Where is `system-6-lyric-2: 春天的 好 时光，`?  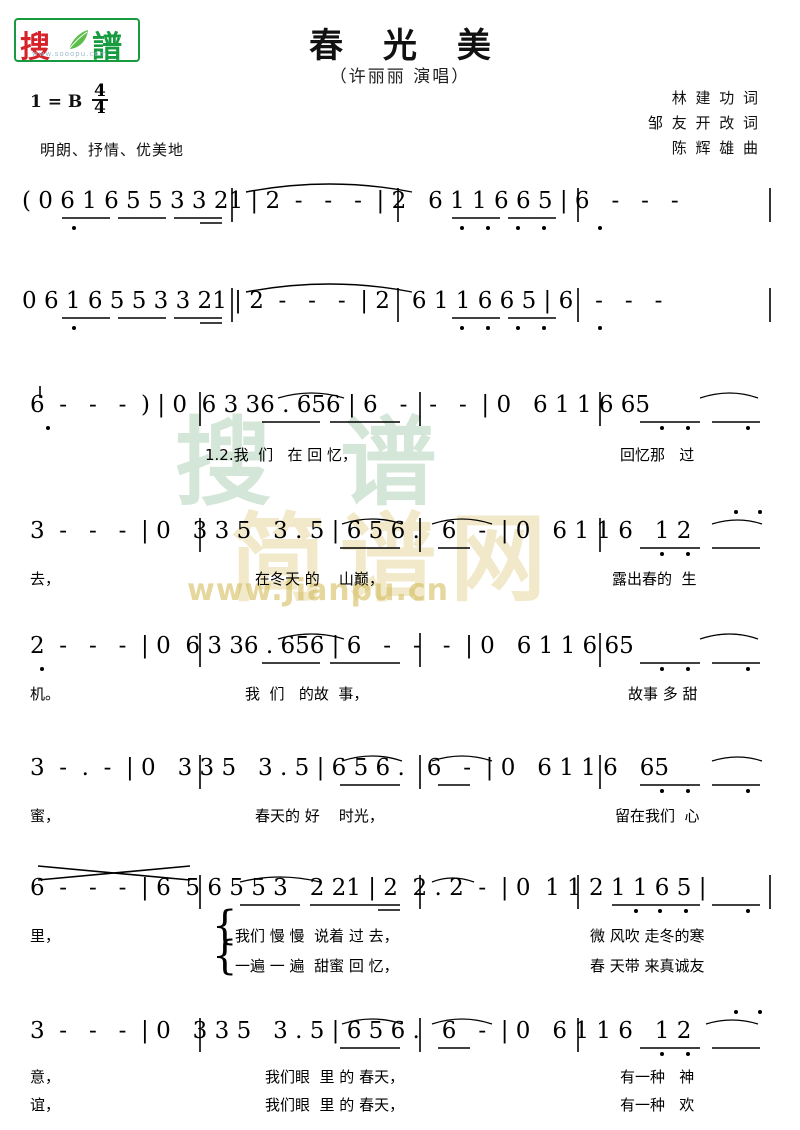
system-6-lyric-2: 春天的 好 时光， is located at coordinates (319, 816).